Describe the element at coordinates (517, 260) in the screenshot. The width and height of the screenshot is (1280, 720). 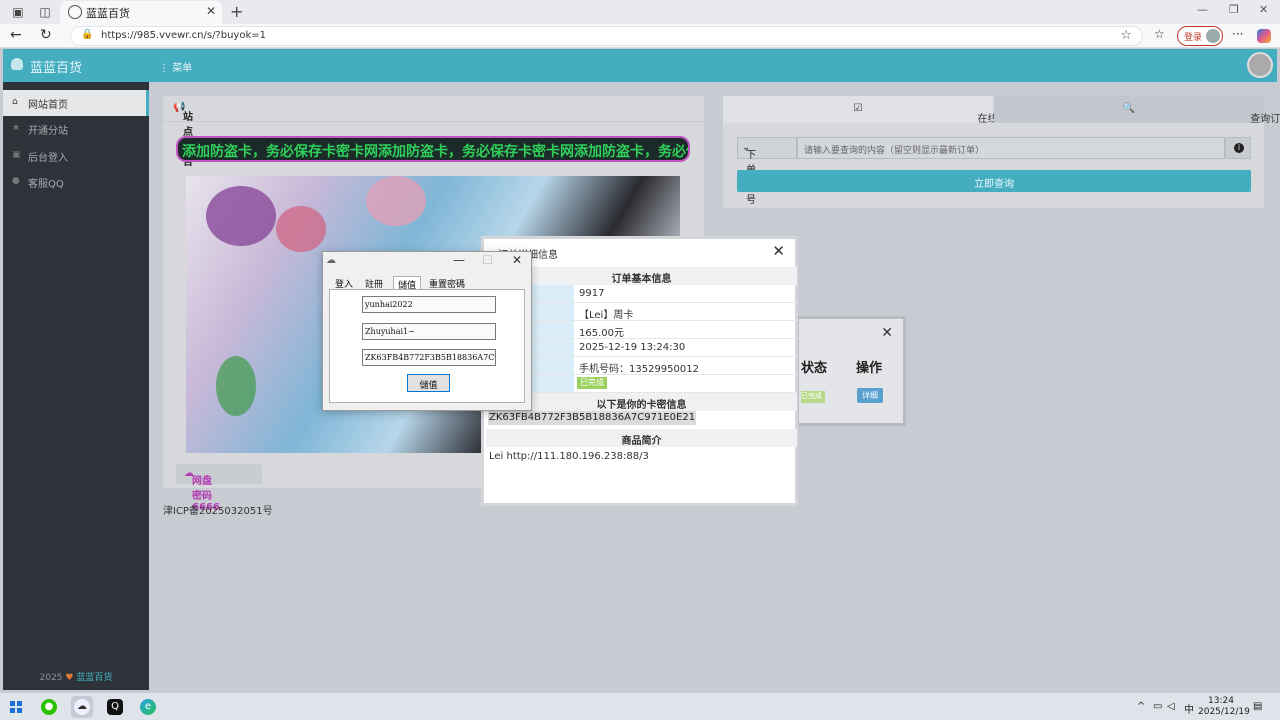
I see `app-close-icon: ✕` at that location.